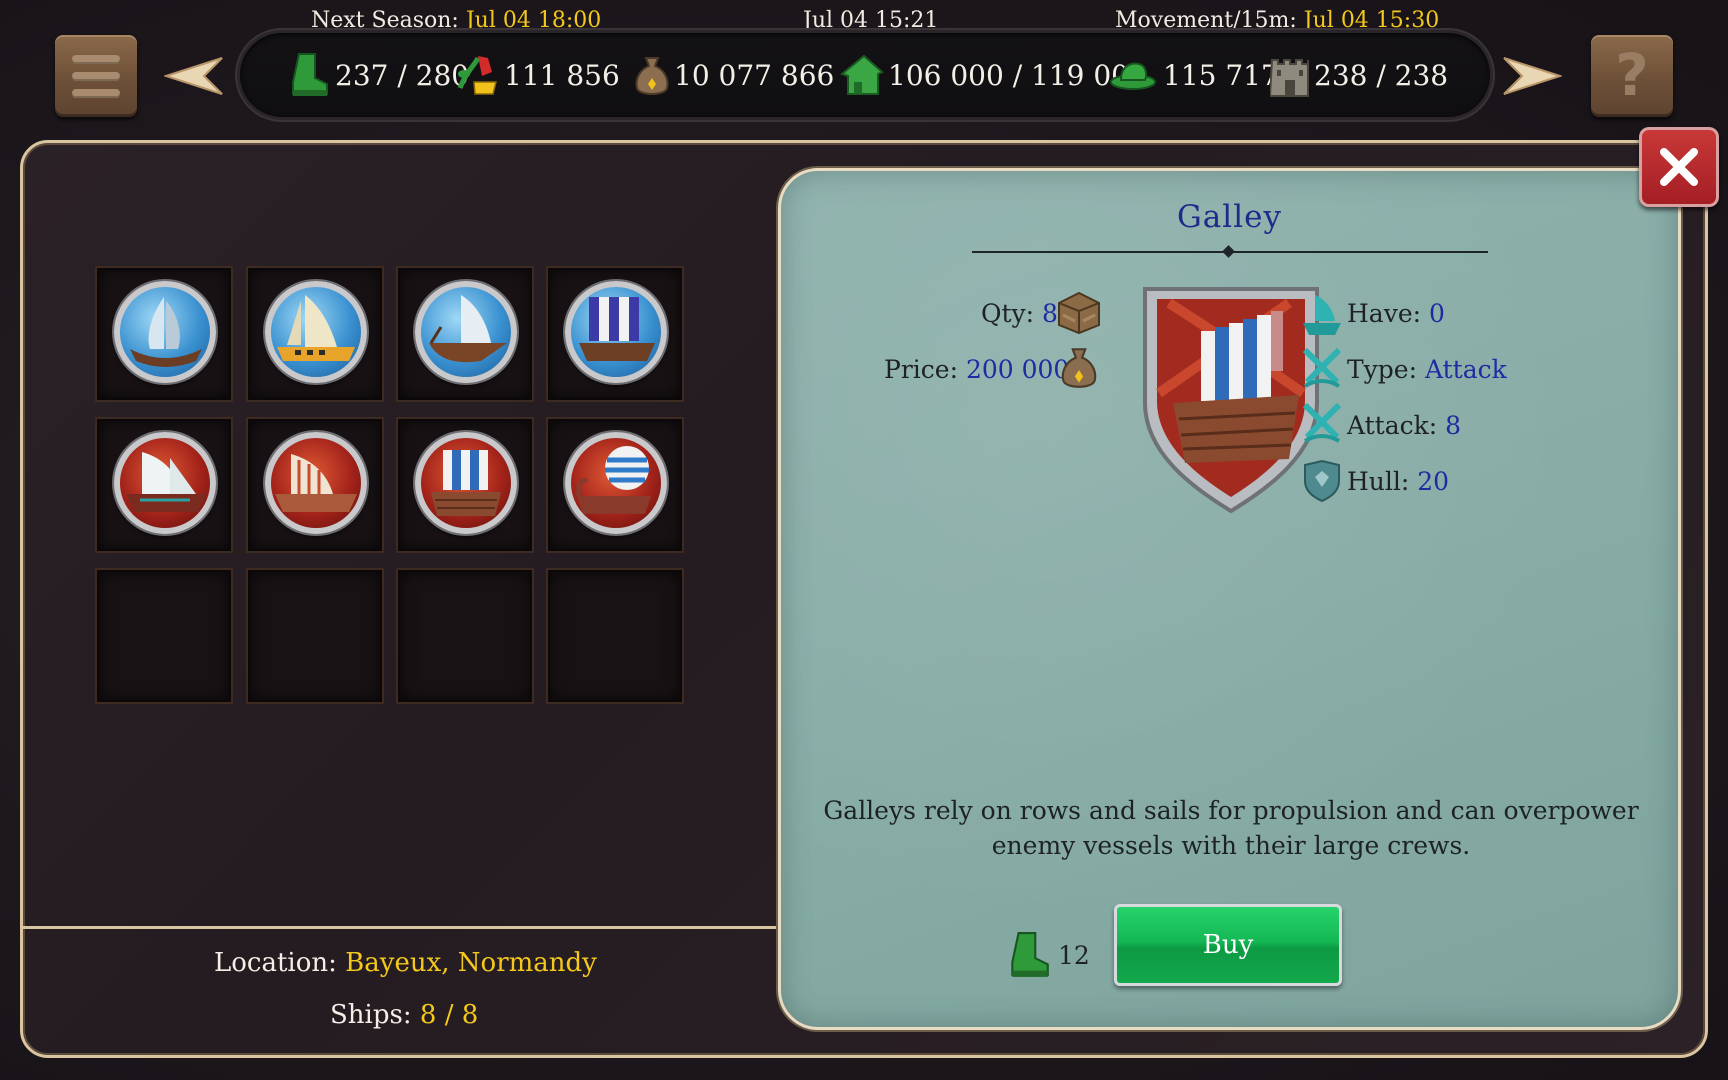  I want to click on close-button, so click(1679, 167).